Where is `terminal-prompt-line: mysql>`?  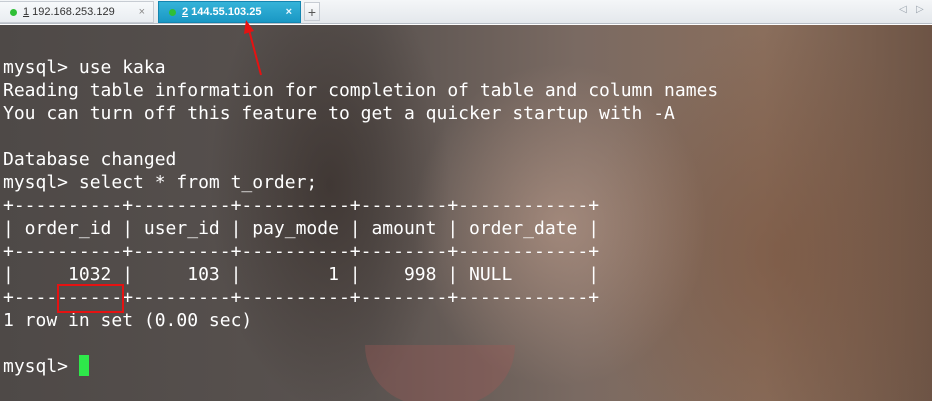
terminal-prompt-line: mysql> is located at coordinates (360, 366).